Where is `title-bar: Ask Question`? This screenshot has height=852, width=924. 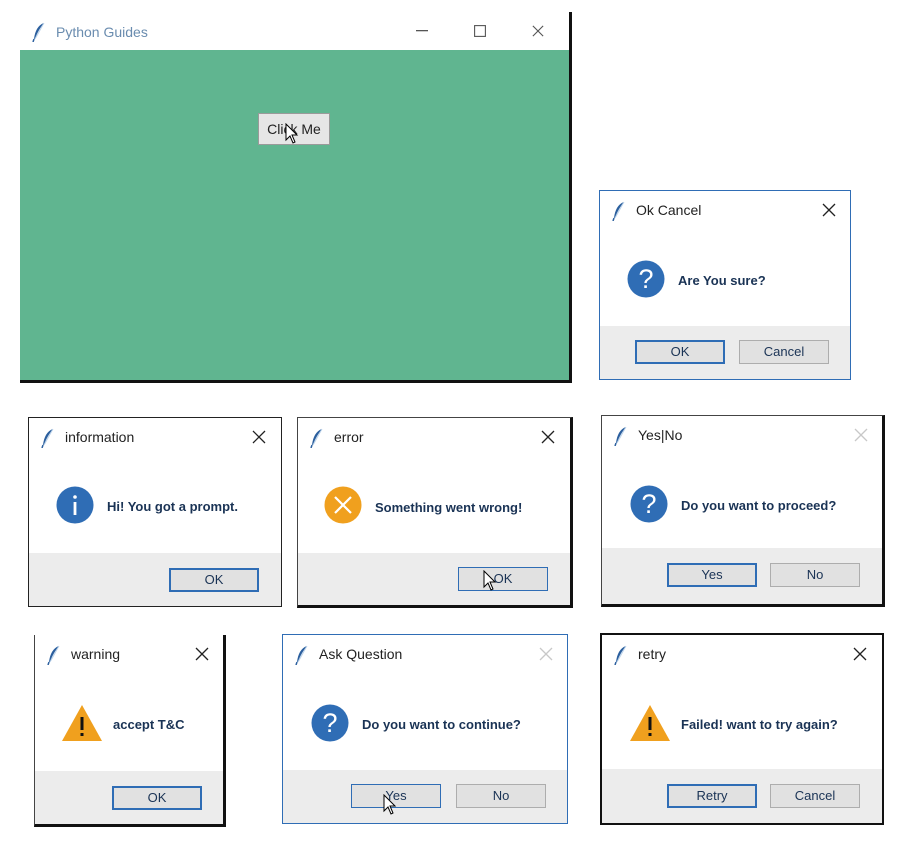 title-bar: Ask Question is located at coordinates (425, 654).